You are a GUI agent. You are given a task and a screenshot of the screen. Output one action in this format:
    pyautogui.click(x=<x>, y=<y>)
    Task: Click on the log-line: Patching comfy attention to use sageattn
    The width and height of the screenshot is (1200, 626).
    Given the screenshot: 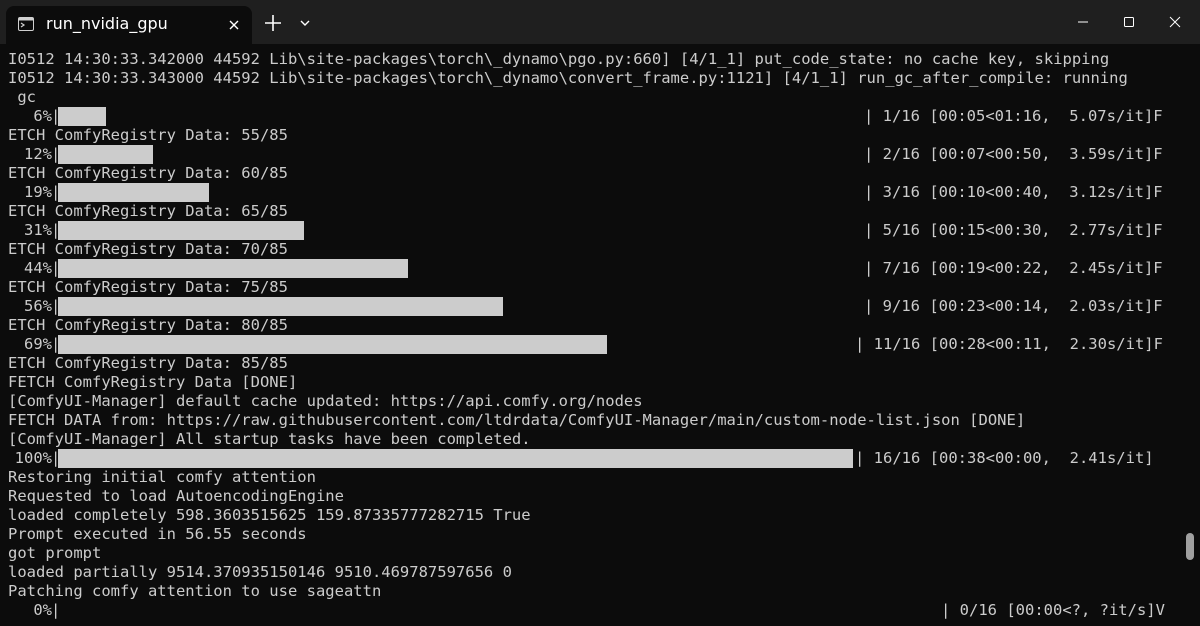 What is the action you would take?
    pyautogui.click(x=195, y=591)
    